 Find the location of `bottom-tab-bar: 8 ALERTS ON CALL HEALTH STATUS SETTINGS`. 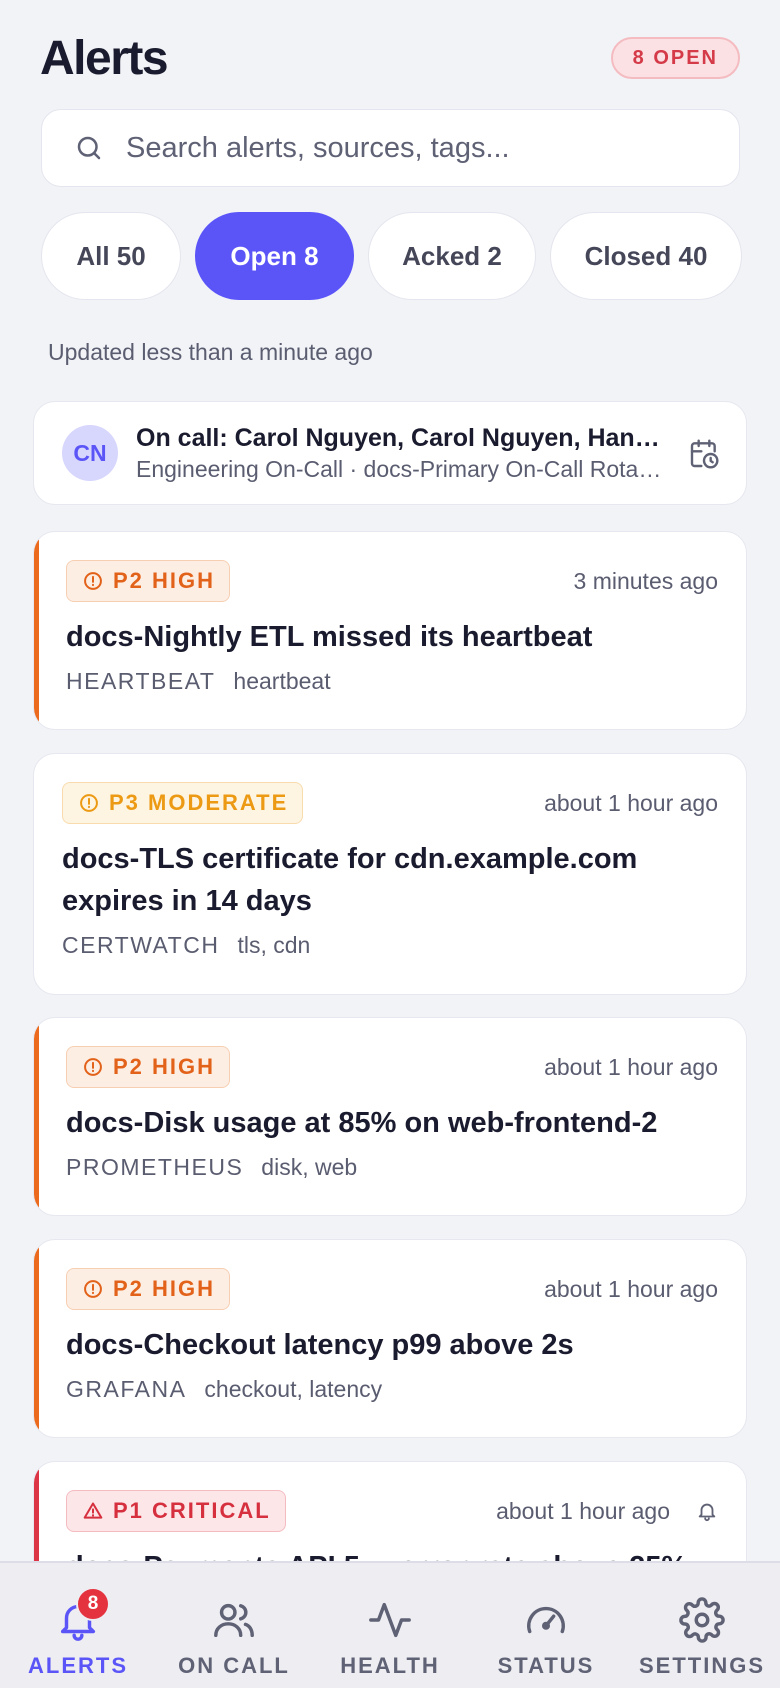

bottom-tab-bar: 8 ALERTS ON CALL HEALTH STATUS SETTINGS is located at coordinates (390, 1624).